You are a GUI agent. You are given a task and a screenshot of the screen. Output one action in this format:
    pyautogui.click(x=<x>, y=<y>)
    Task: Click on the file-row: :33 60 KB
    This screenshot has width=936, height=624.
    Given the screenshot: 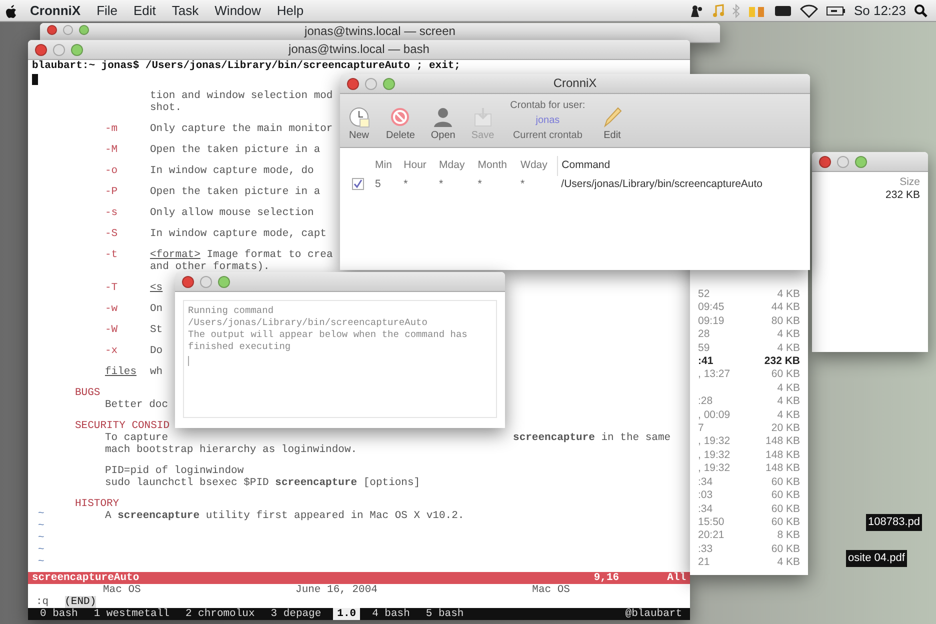 What is the action you would take?
    pyautogui.click(x=749, y=549)
    